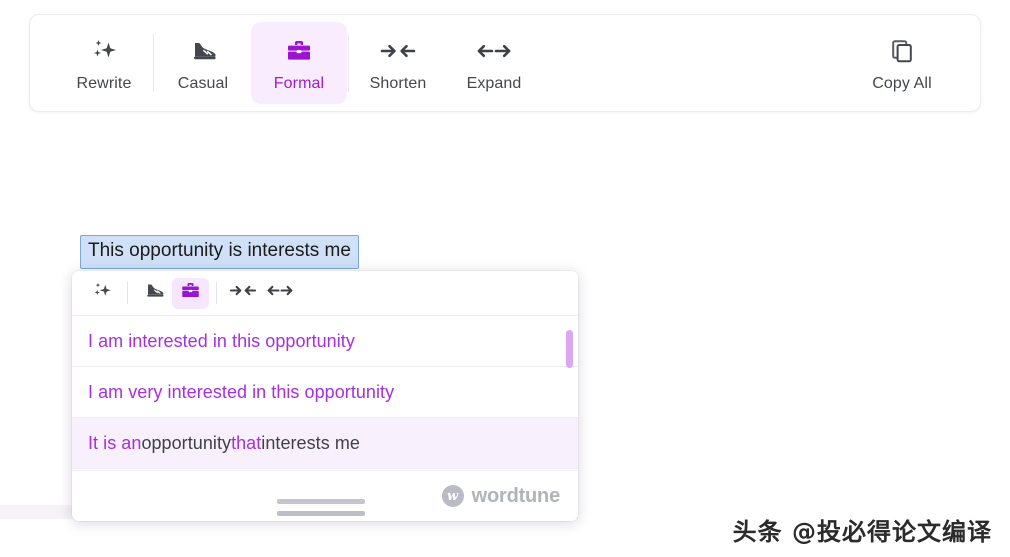 This screenshot has height=557, width=1010. What do you see at coordinates (494, 83) in the screenshot?
I see `toolbar-label-expand: Expand` at bounding box center [494, 83].